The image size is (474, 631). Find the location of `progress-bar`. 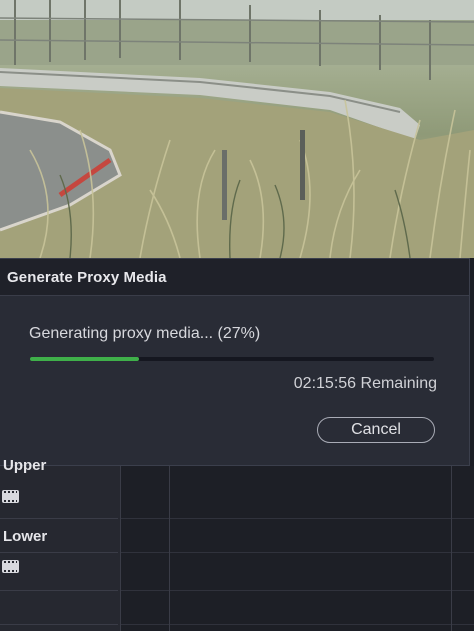

progress-bar is located at coordinates (232, 359).